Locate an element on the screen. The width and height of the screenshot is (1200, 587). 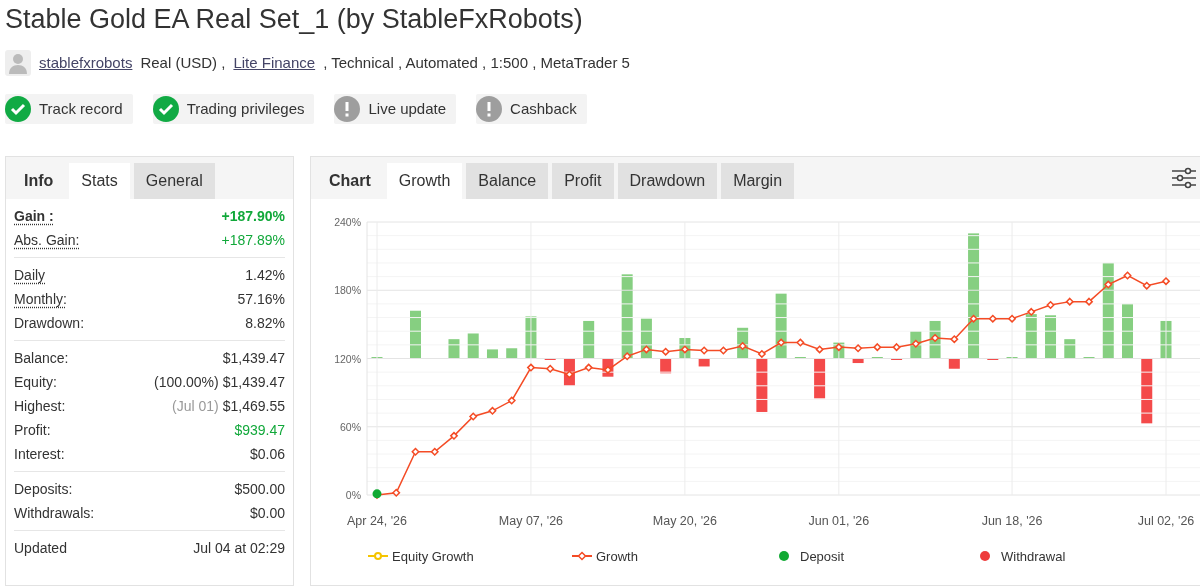
panel-heading: Info is located at coordinates (39, 181).